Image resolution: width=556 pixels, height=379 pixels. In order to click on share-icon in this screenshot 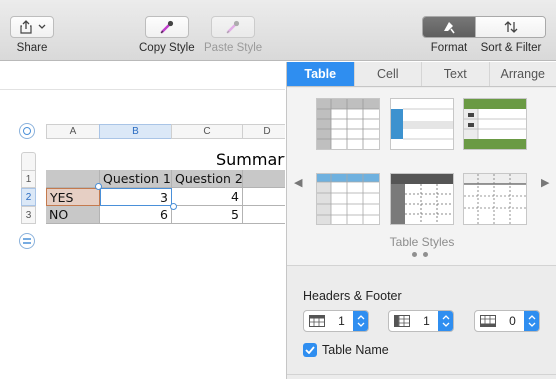, I will do `click(26, 27)`.